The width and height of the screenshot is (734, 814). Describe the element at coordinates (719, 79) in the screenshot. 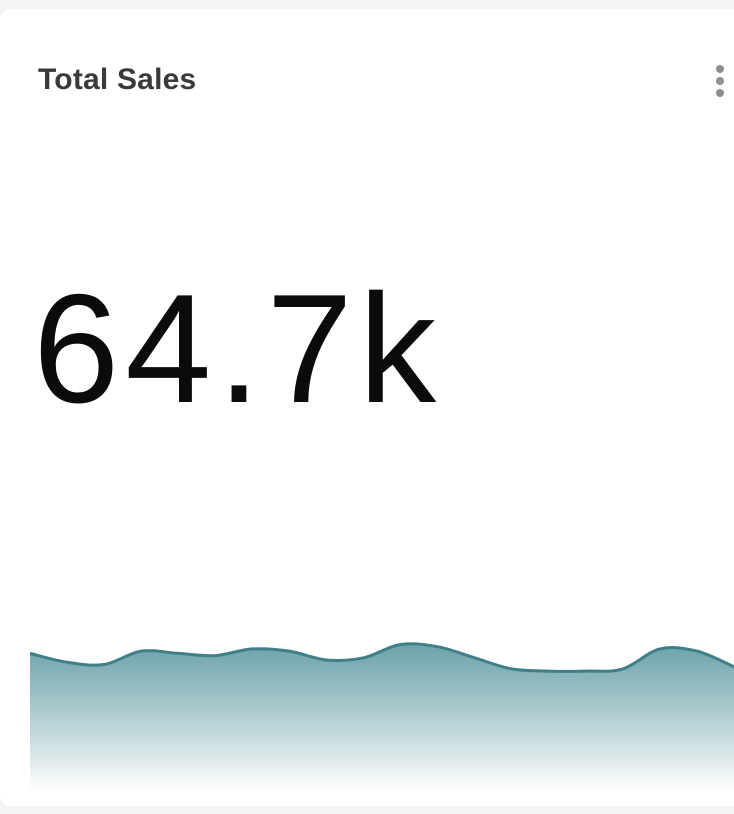

I see `more-options-button` at that location.